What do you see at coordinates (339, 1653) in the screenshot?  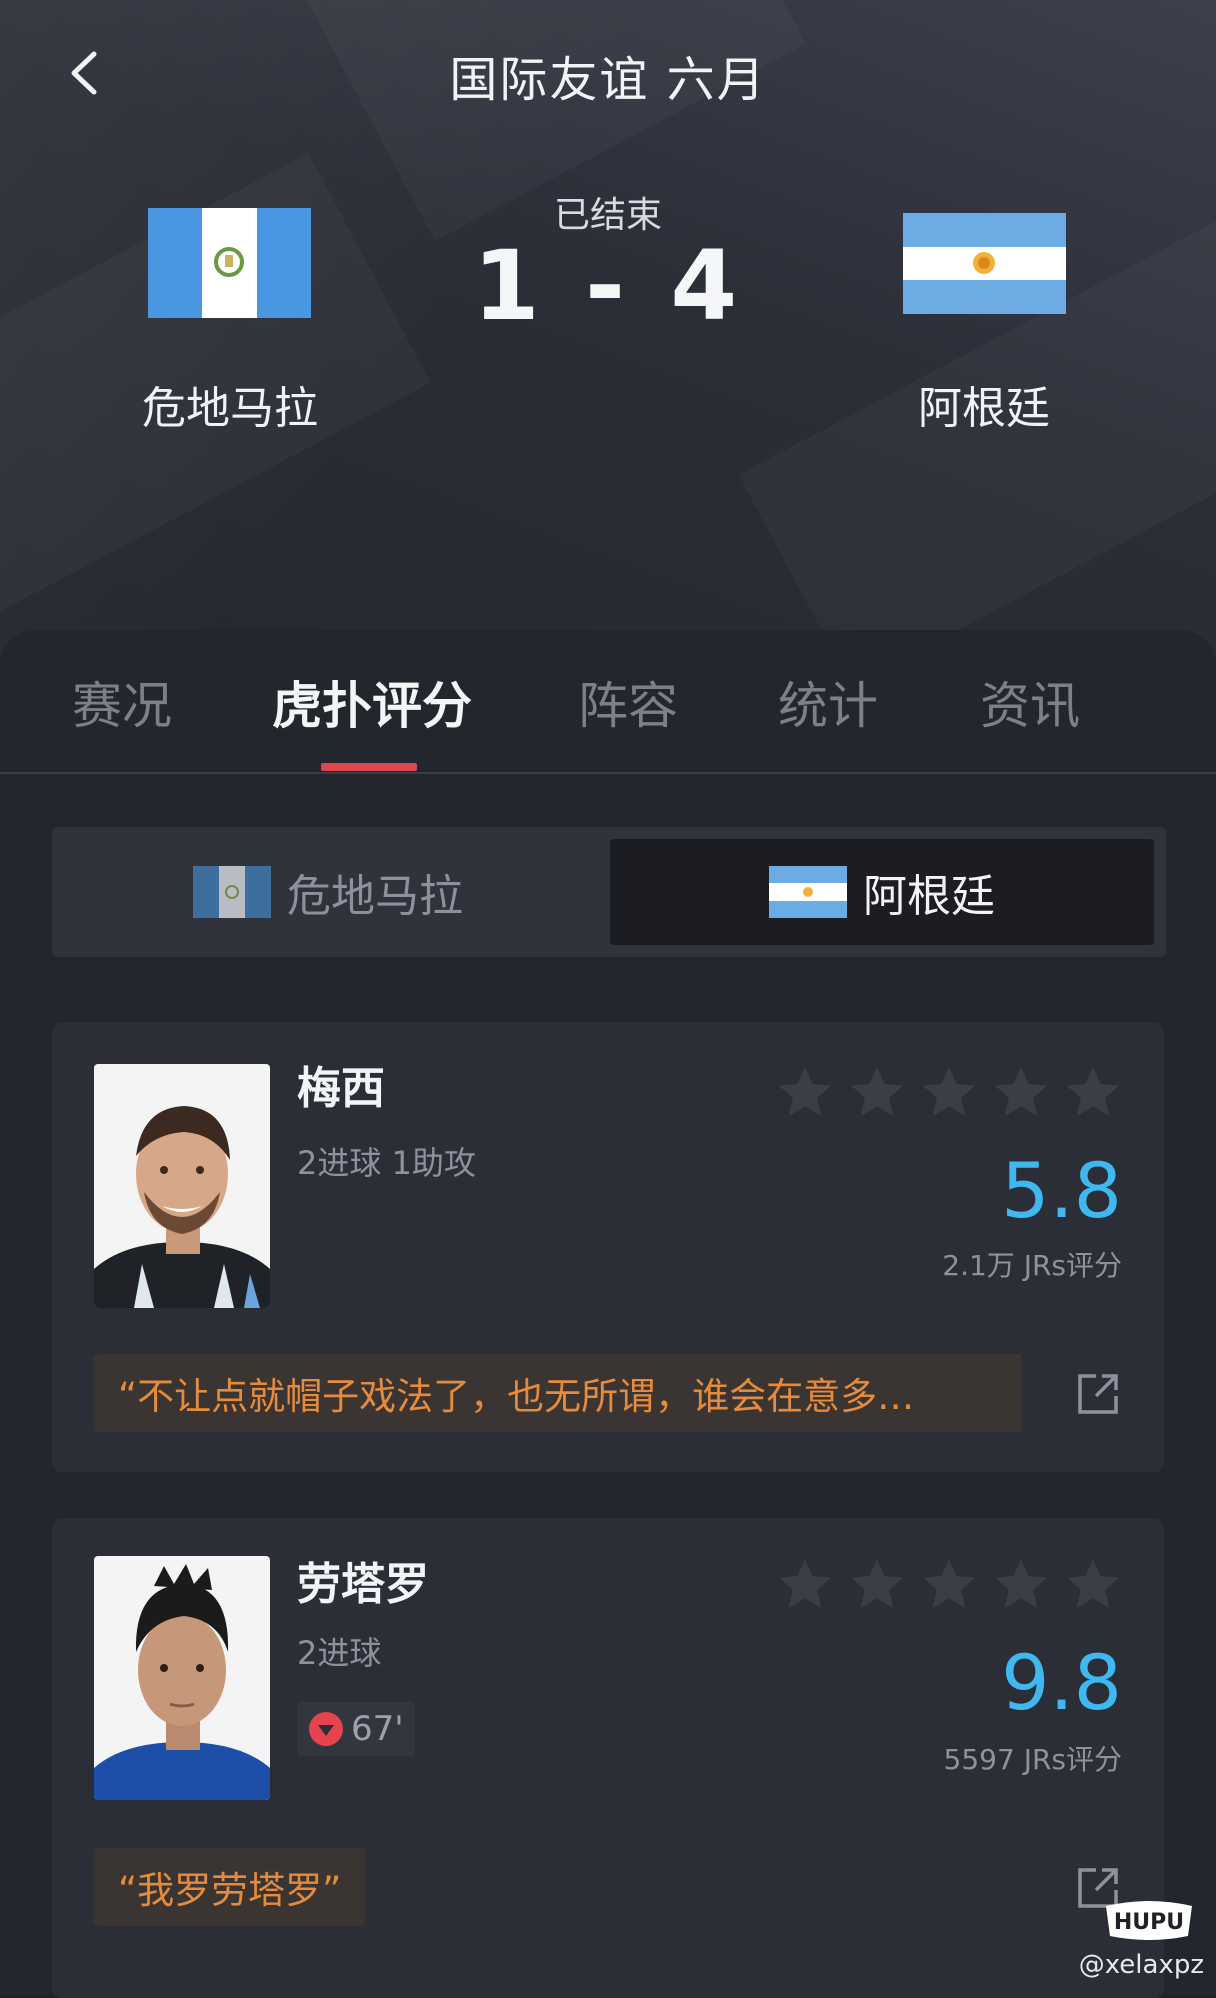 I see `player-stats: 2进球` at bounding box center [339, 1653].